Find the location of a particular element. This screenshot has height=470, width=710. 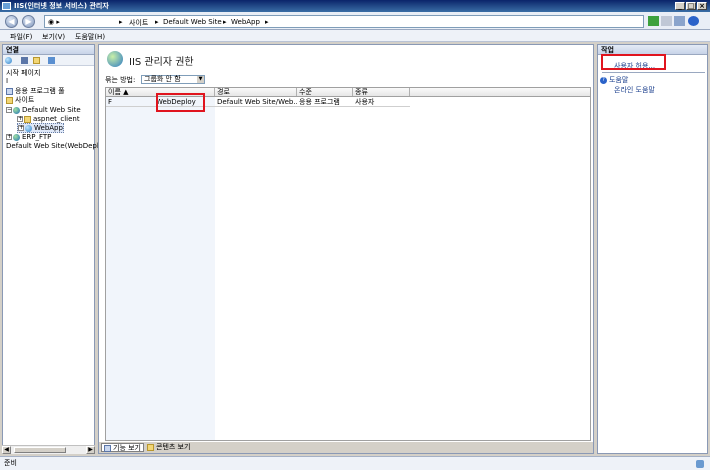

tab-features-view: 기능 보기 is located at coordinates (122, 447).